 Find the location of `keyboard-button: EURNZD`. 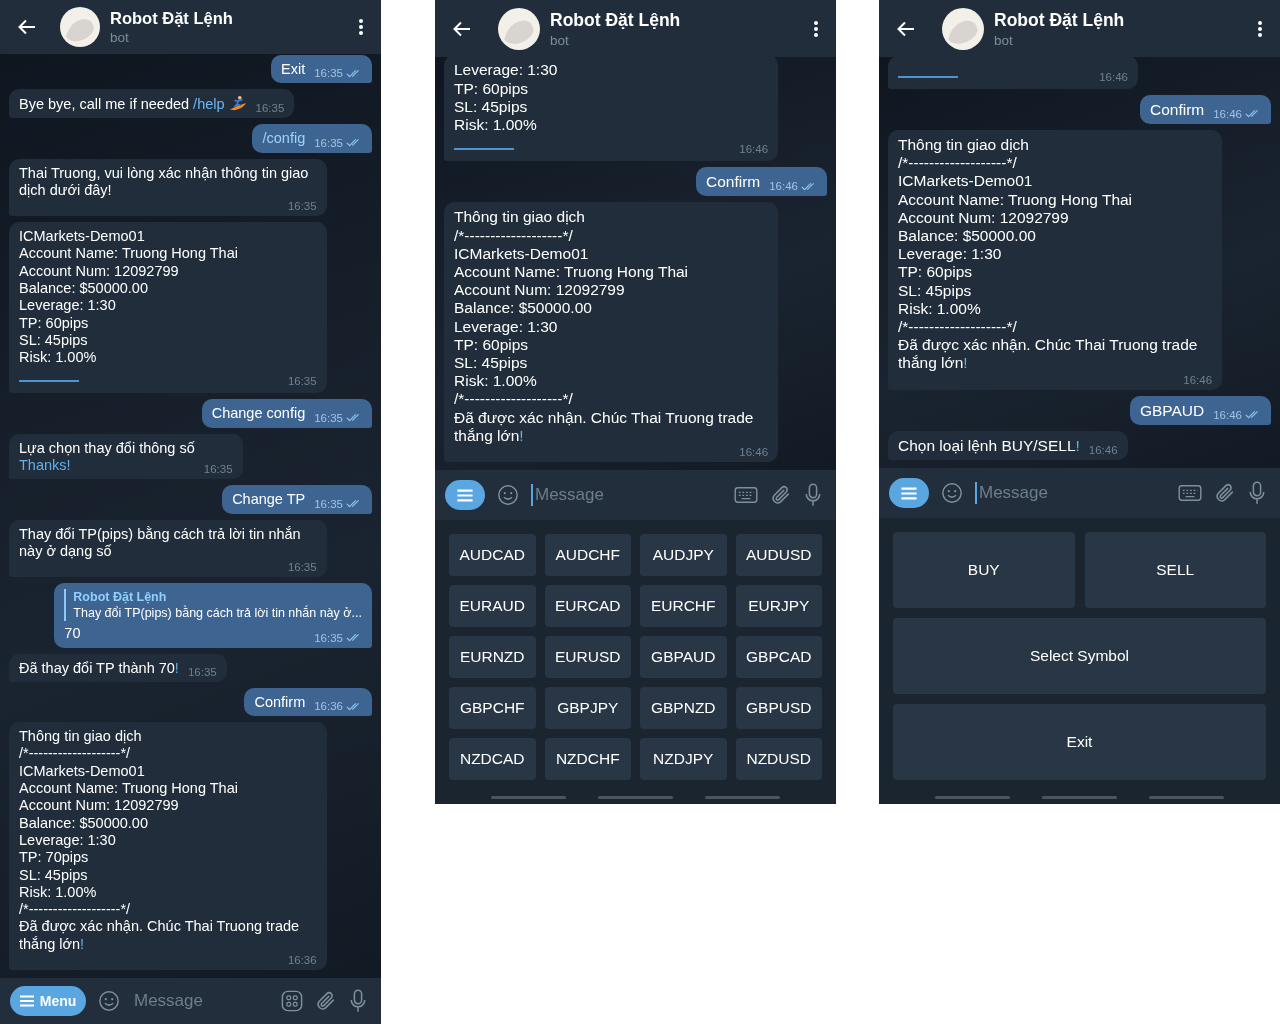

keyboard-button: EURNZD is located at coordinates (492, 657).